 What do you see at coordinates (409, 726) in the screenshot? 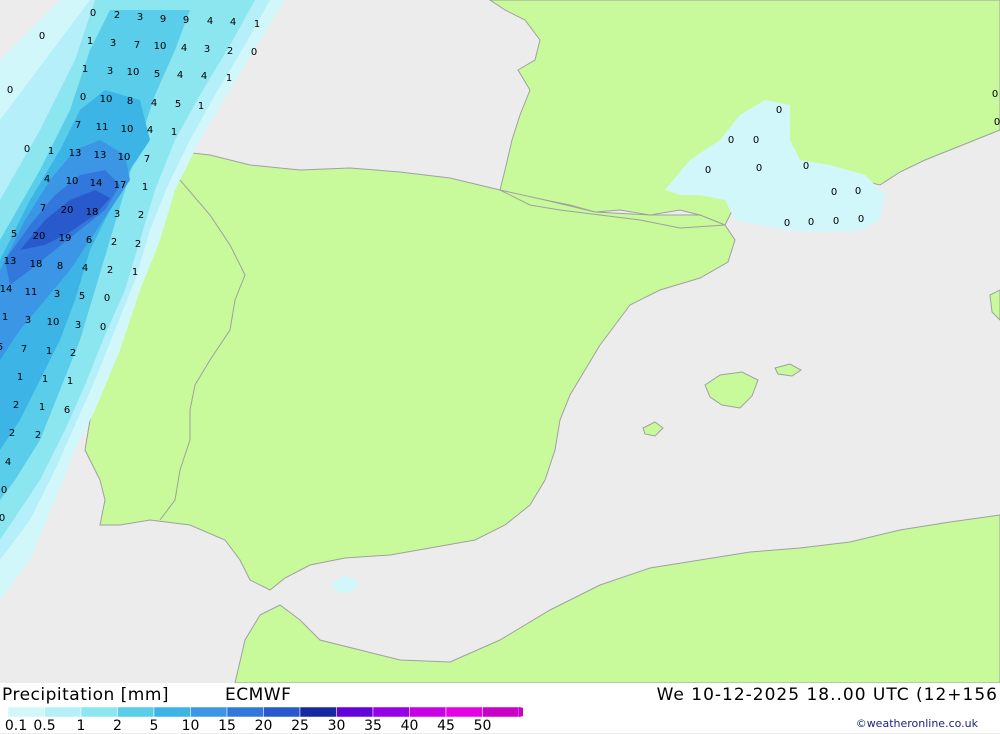
I see `color-scale-label: 40` at bounding box center [409, 726].